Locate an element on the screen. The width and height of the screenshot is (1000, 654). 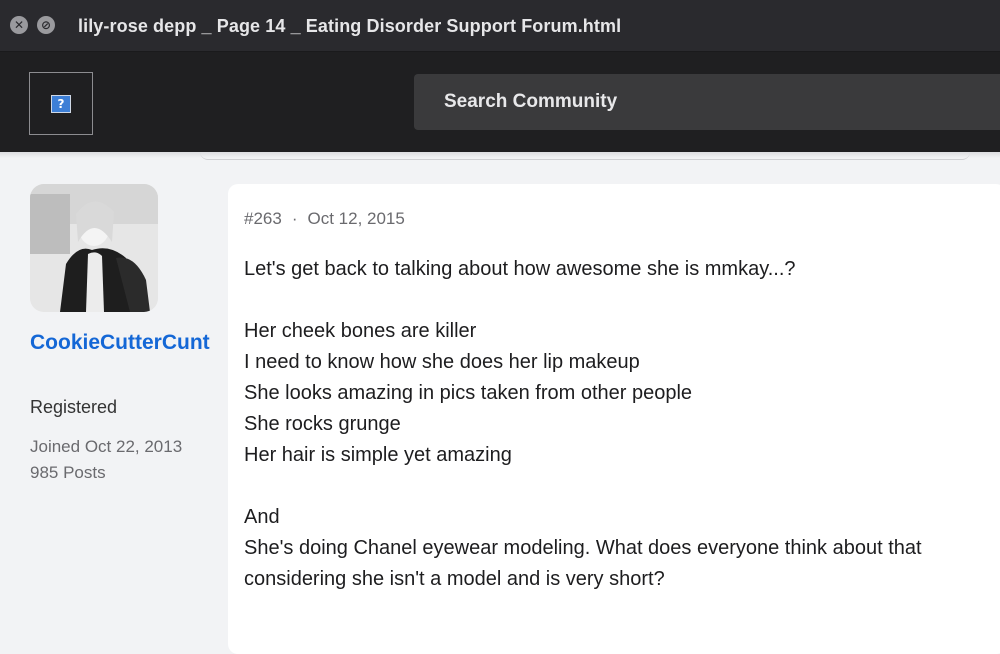
post-line: Her hair is simple yet amazing is located at coordinates (378, 455).